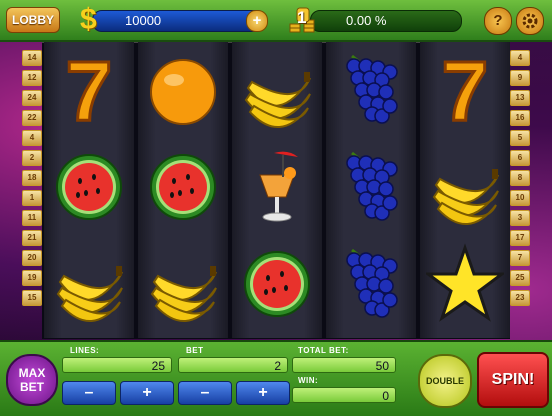 This screenshot has width=552, height=416. I want to click on line-number: 17, so click(520, 238).